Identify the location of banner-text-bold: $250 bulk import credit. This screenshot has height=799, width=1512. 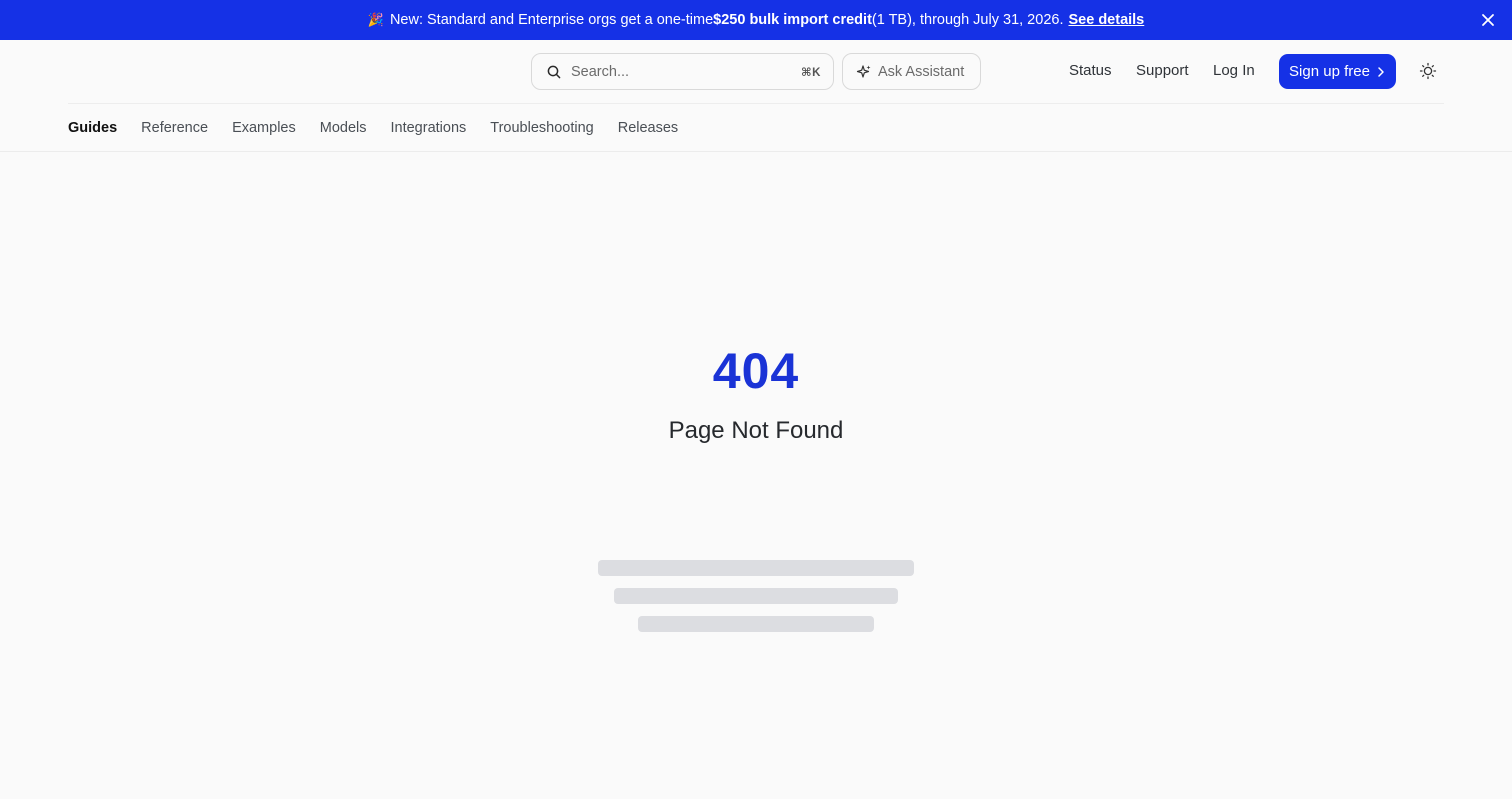
(792, 20).